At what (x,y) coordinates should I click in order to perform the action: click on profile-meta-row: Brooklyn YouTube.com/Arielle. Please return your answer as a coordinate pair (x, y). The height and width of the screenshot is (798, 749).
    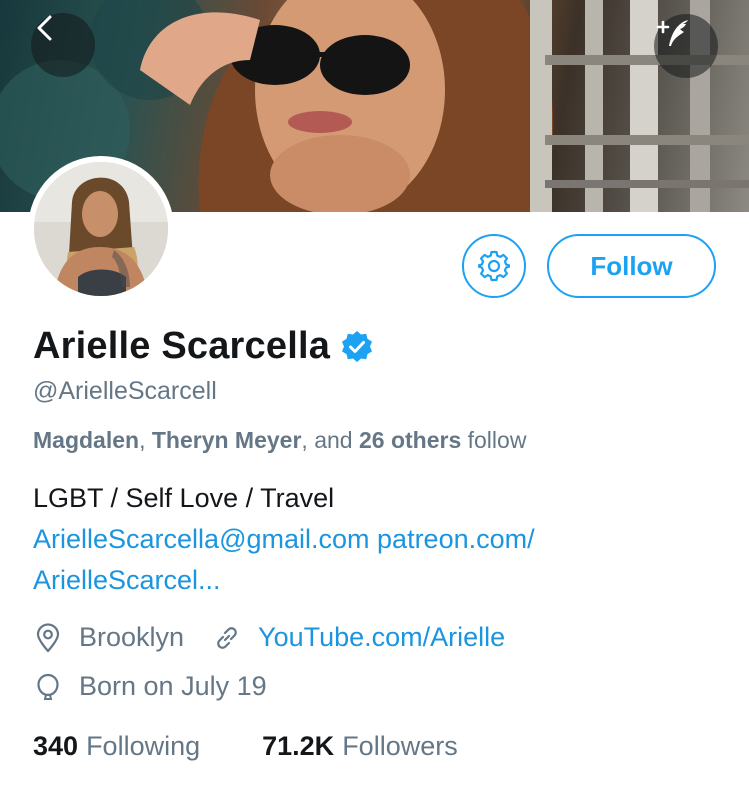
    Looking at the image, I should click on (269, 637).